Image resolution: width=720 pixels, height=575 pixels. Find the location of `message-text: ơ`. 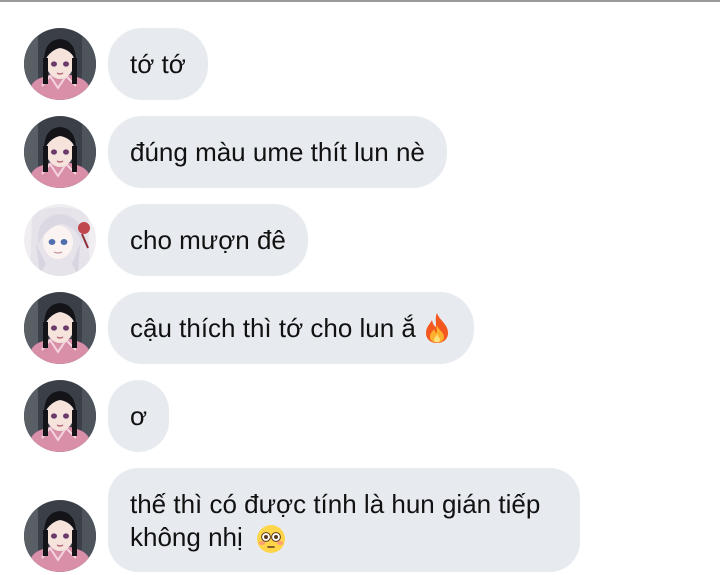

message-text: ơ is located at coordinates (139, 416).